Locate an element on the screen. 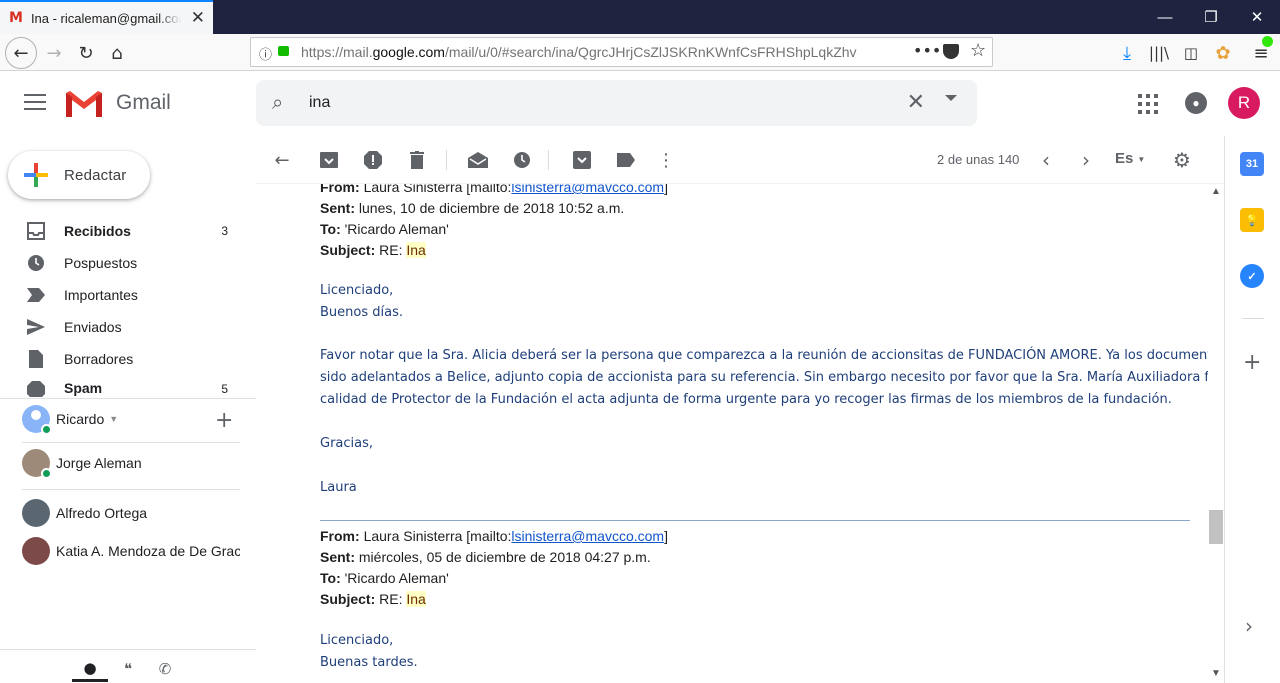  download-icon: ⤓ is located at coordinates (1127, 53).